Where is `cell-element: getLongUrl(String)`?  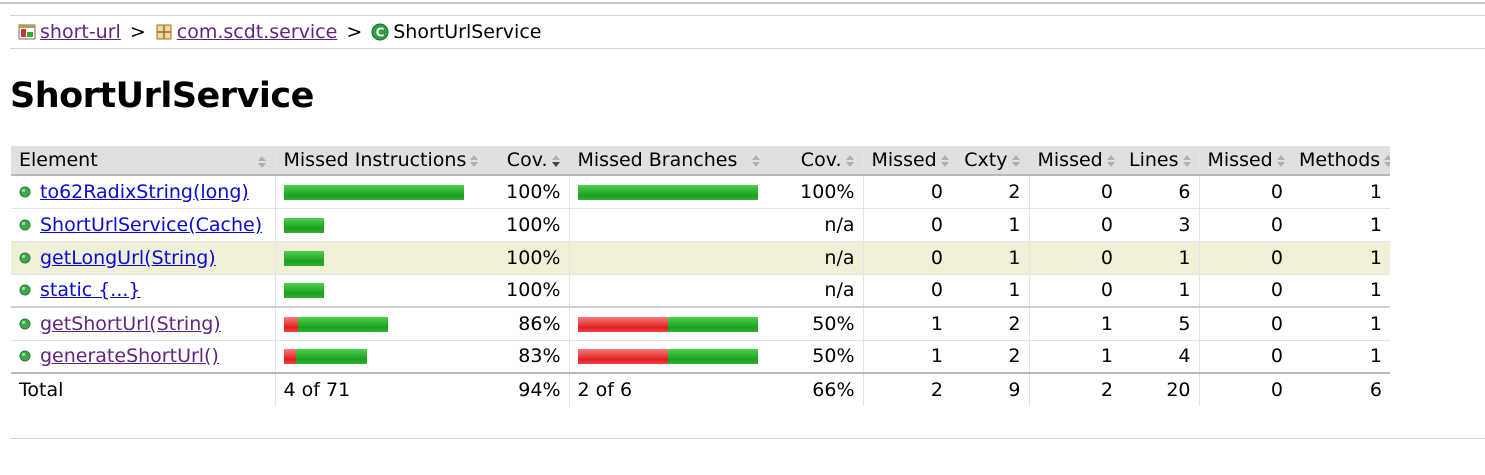
cell-element: getLongUrl(String) is located at coordinates (143, 258).